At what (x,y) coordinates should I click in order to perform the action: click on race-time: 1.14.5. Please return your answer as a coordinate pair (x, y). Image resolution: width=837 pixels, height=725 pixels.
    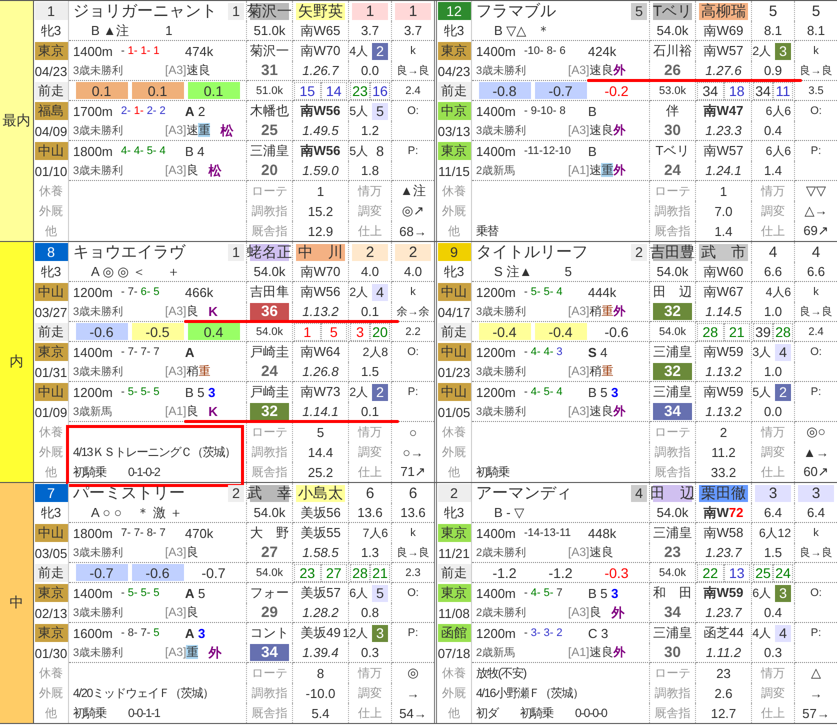
    Looking at the image, I should click on (723, 311).